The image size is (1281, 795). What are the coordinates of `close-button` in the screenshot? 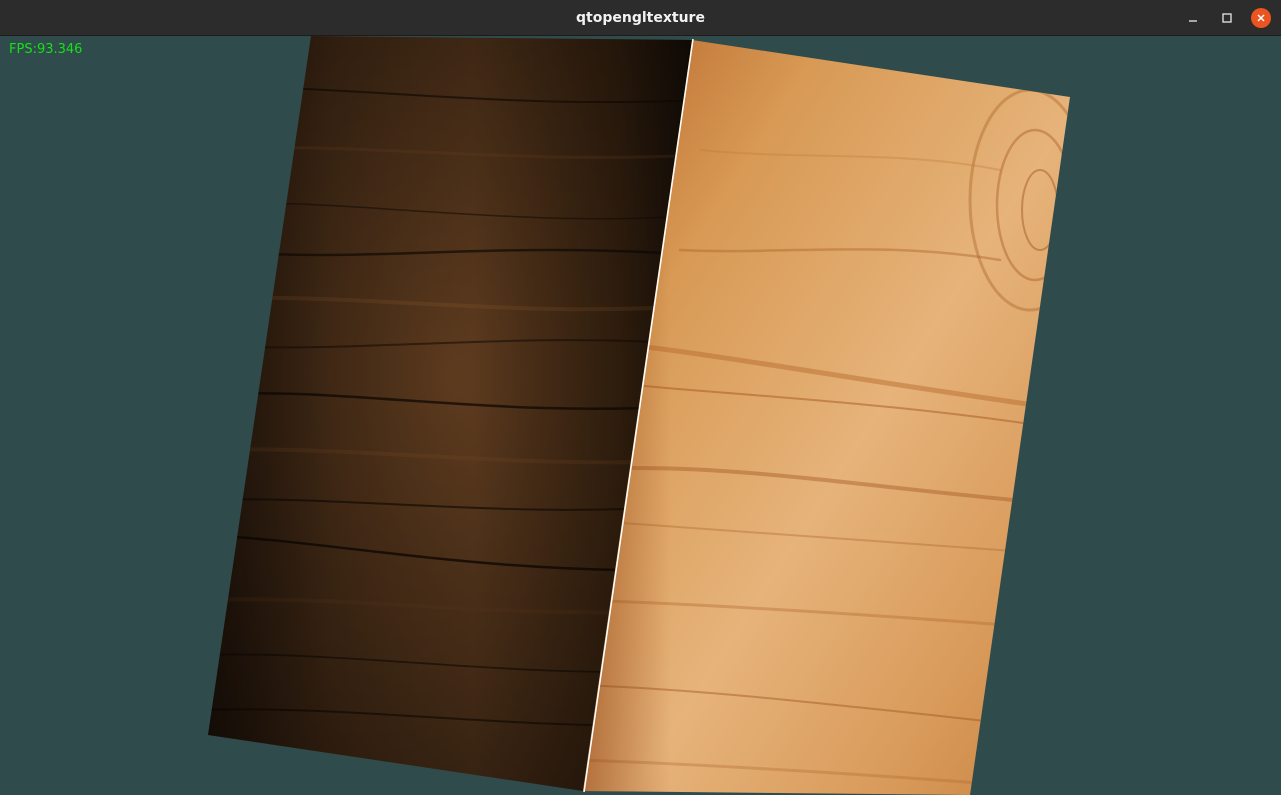 It's located at (1261, 18).